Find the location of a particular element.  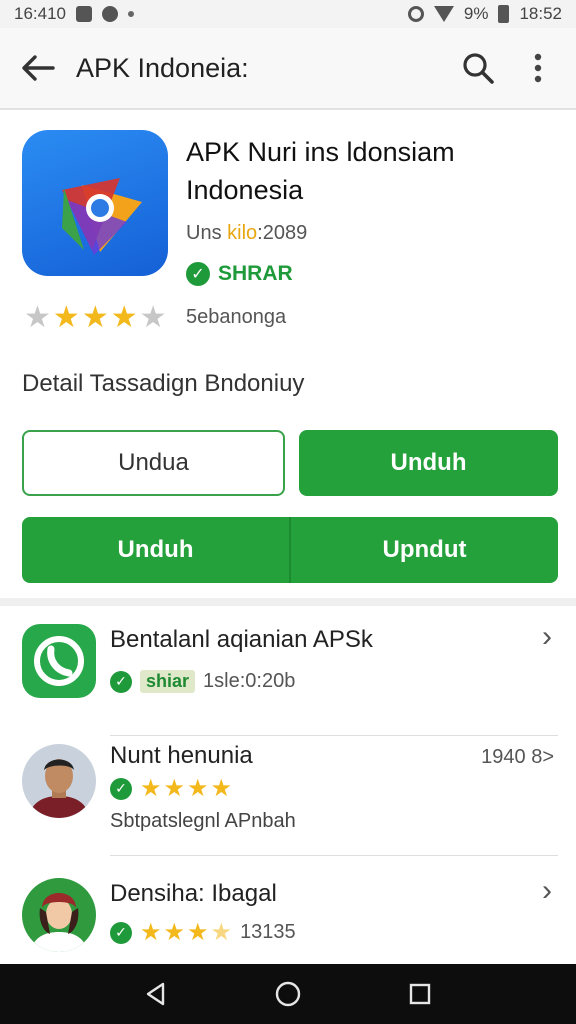

download-button: Unduh is located at coordinates (428, 463).